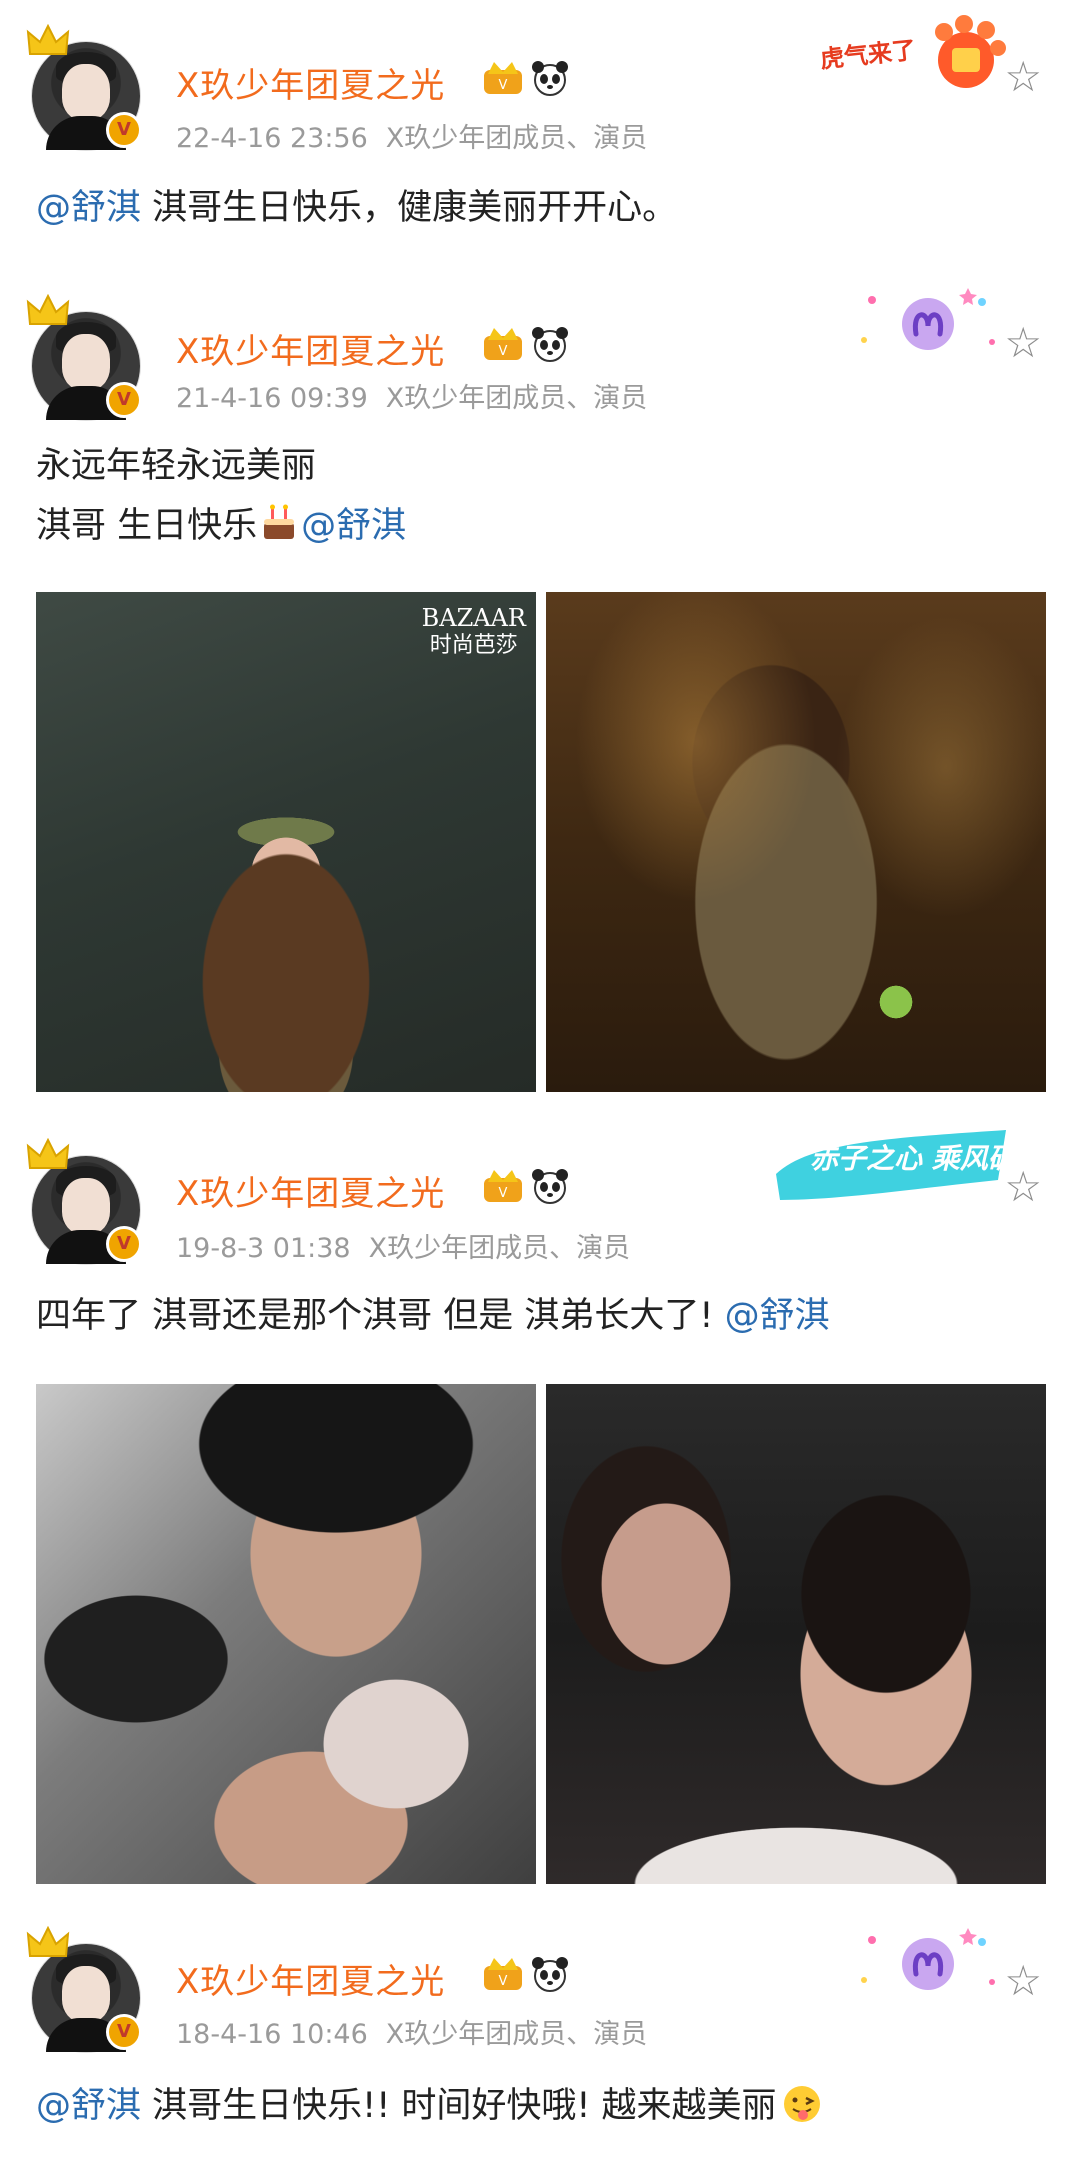  I want to click on slogan-decoration: 赤子之心 乘风破浪, so click(893, 1165).